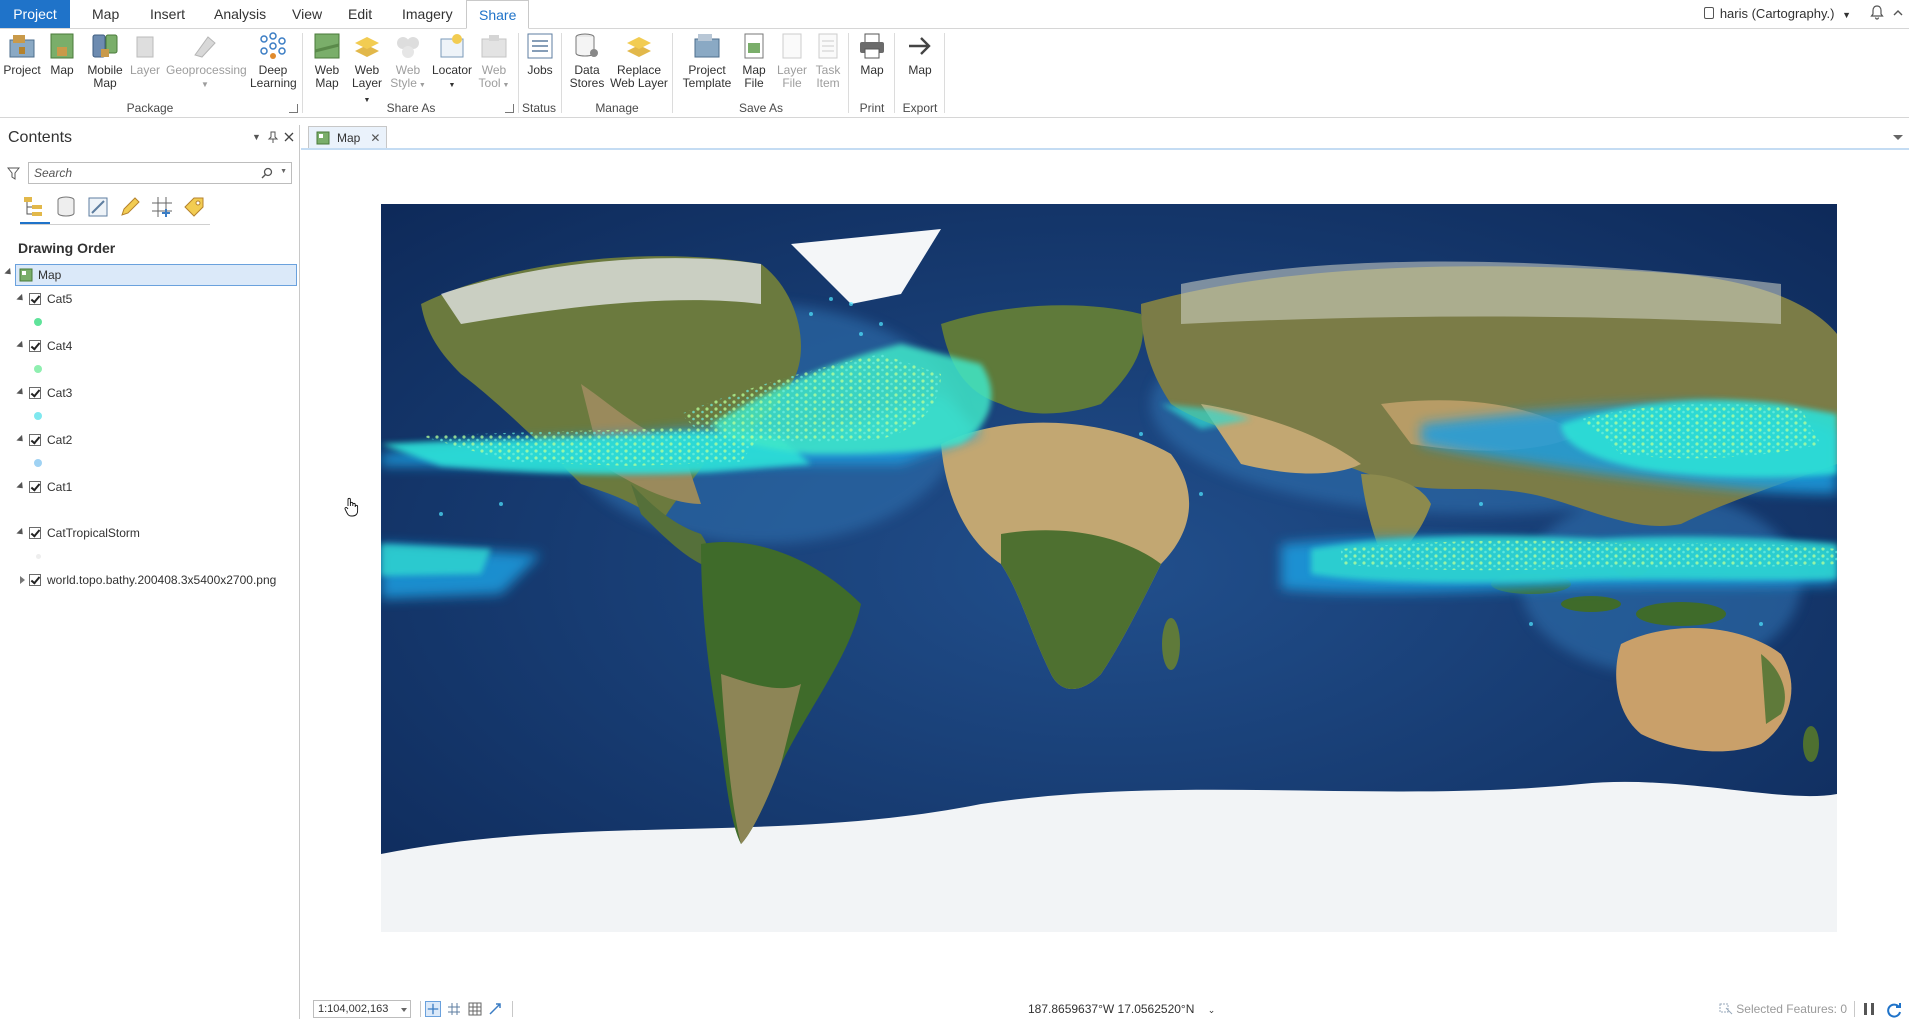 The image size is (1909, 1019). Describe the element at coordinates (22, 580) in the screenshot. I see `collapsed-arrow-icon` at that location.